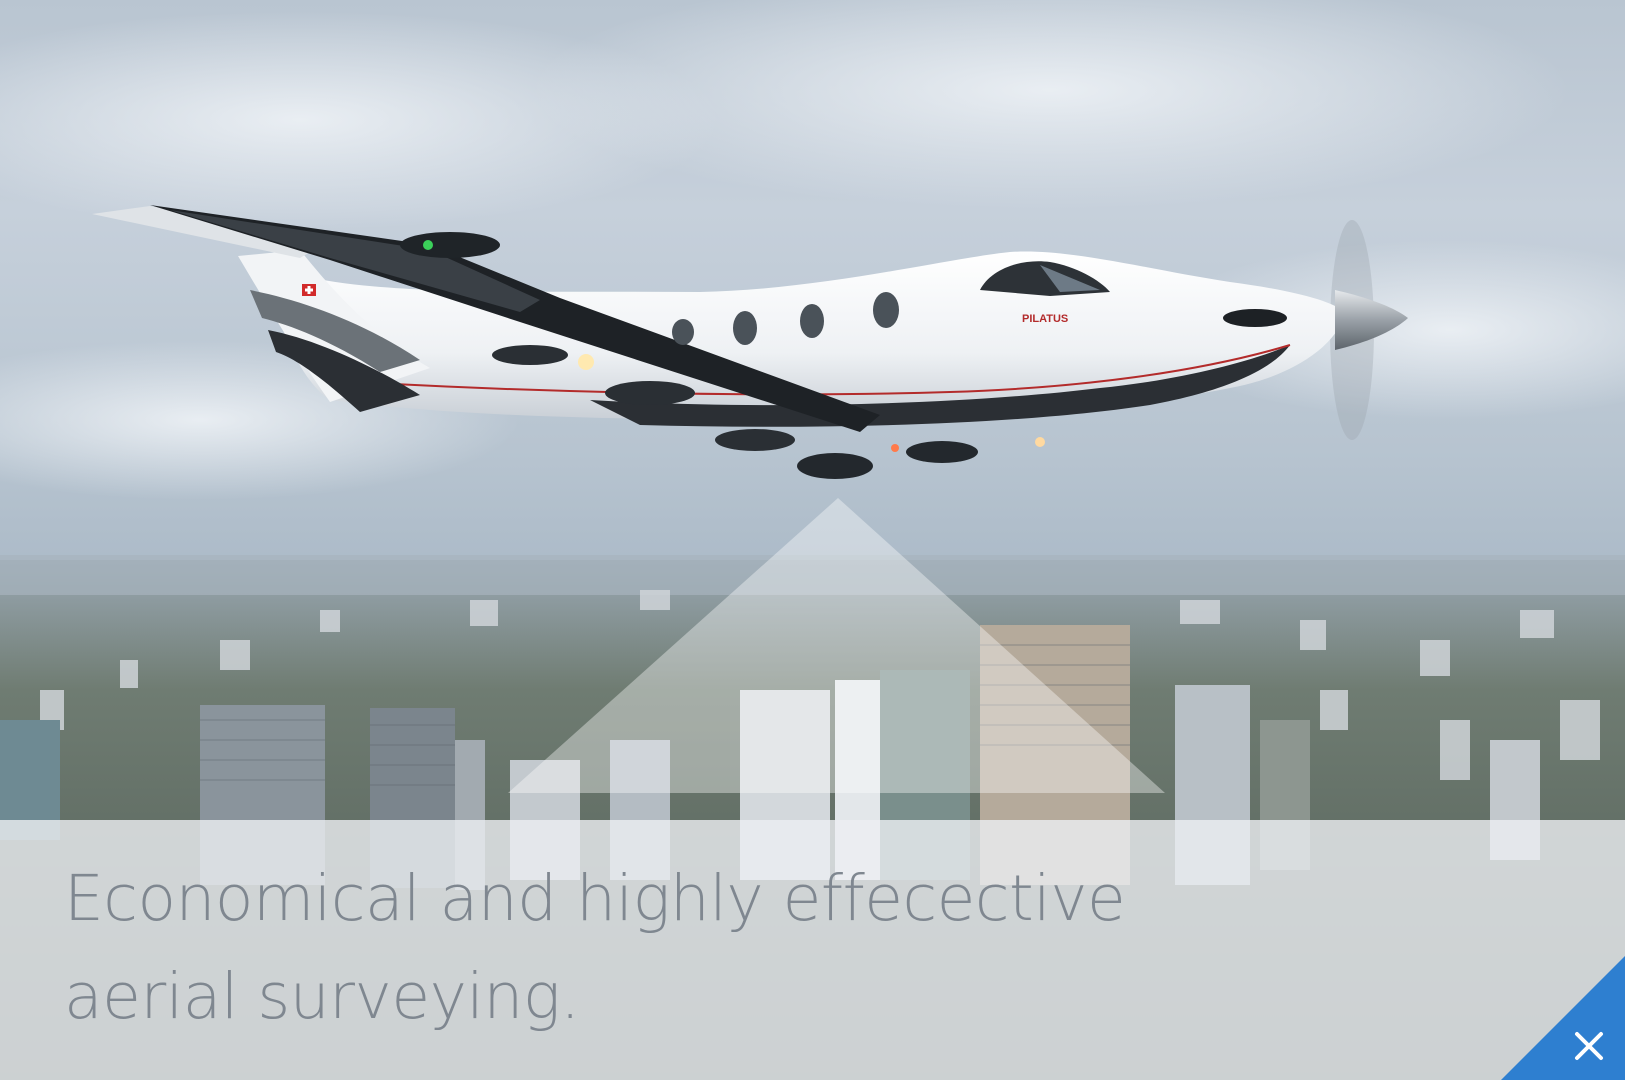 This screenshot has width=1625, height=1080. I want to click on caption-line-2: aerial surveying., so click(322, 997).